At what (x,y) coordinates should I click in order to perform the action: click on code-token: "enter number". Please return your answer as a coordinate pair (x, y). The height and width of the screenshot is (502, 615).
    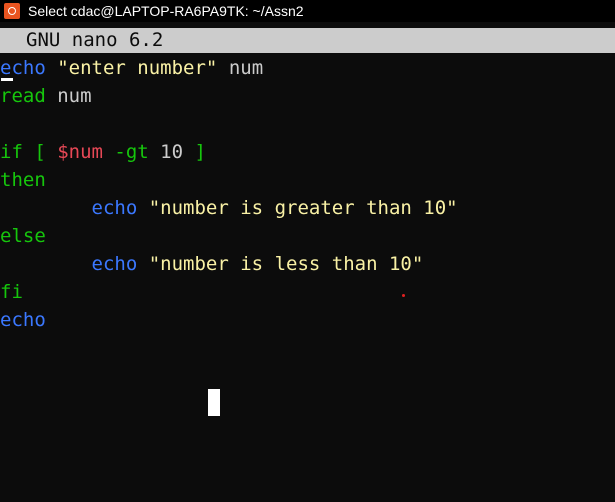
    Looking at the image, I should click on (137, 68).